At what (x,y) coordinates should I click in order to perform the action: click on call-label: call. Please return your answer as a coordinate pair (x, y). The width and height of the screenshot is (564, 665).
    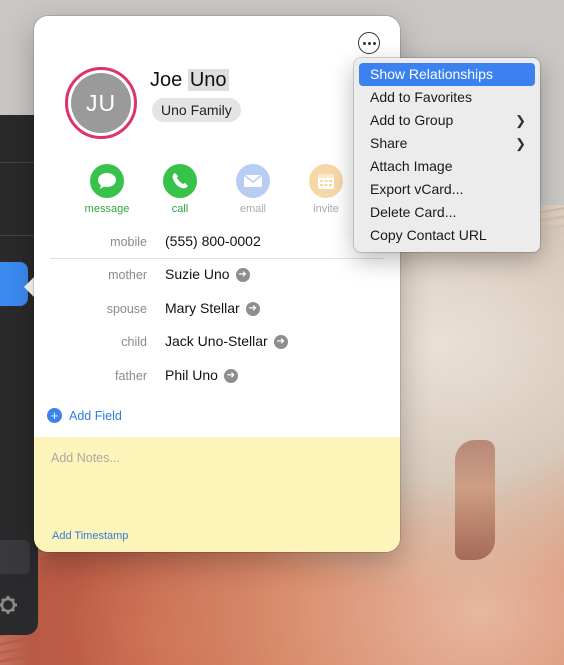
    Looking at the image, I should click on (180, 209).